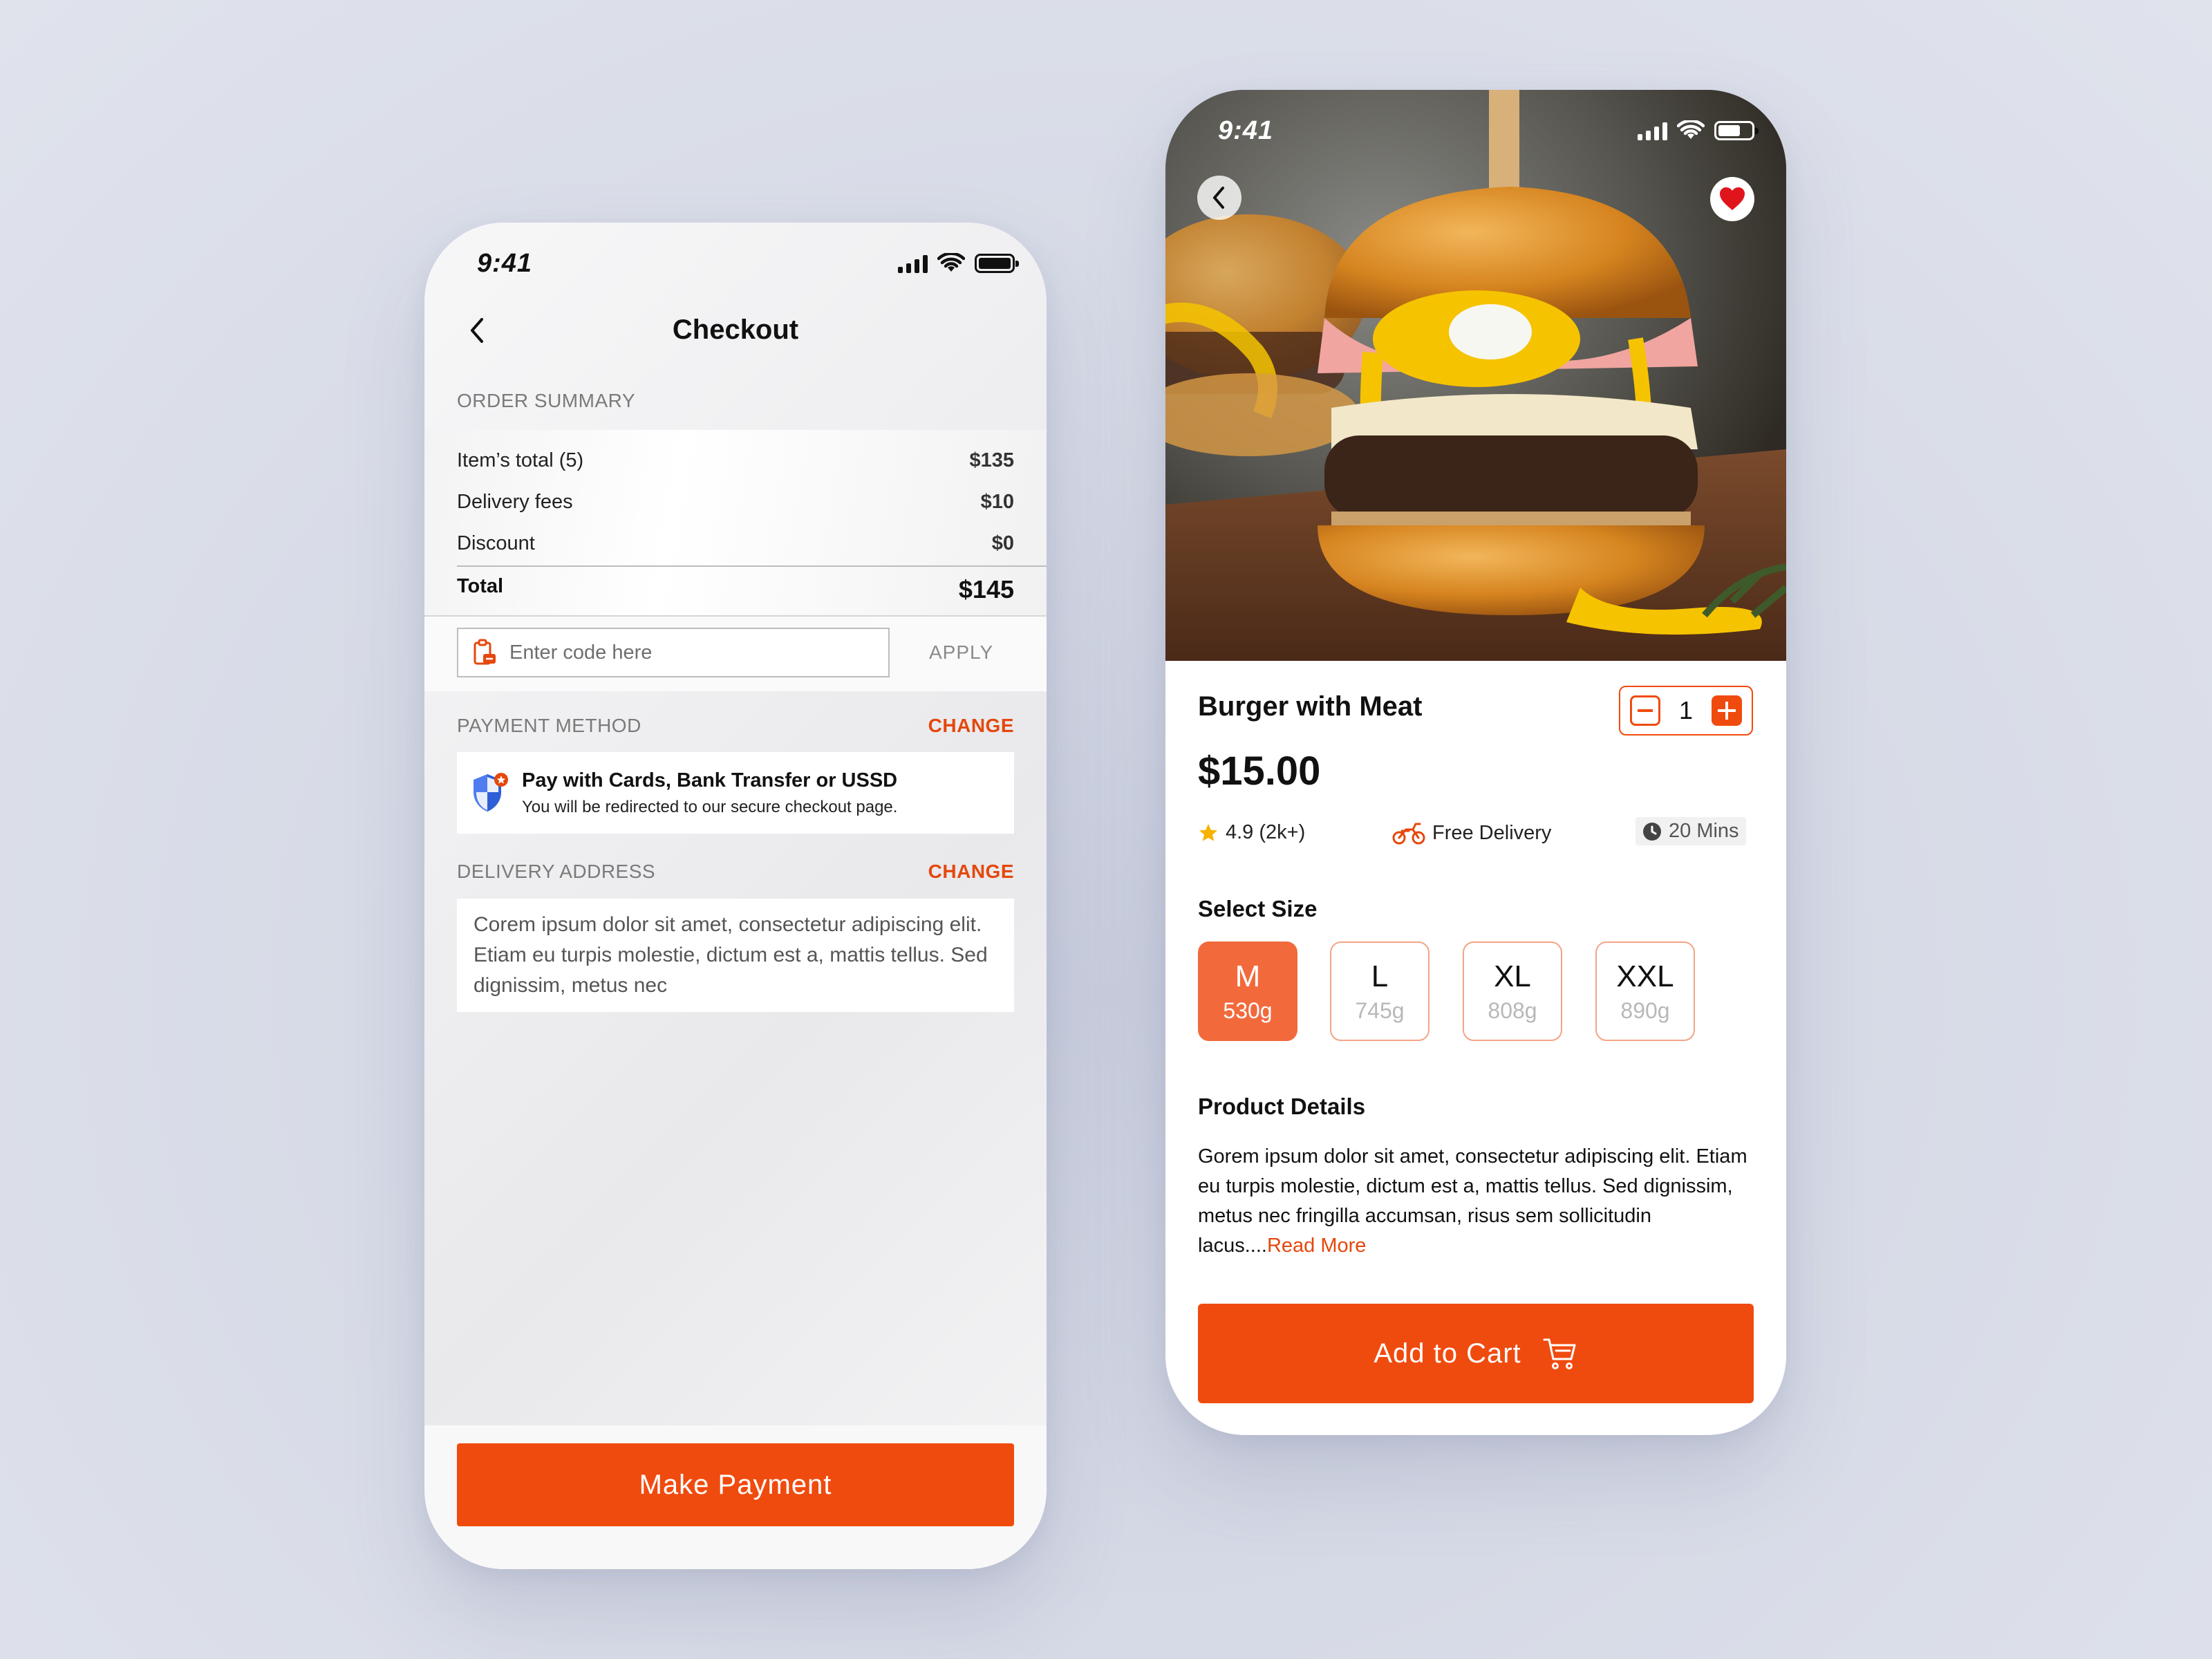  What do you see at coordinates (1259, 772) in the screenshot?
I see `product-price: $15.00` at bounding box center [1259, 772].